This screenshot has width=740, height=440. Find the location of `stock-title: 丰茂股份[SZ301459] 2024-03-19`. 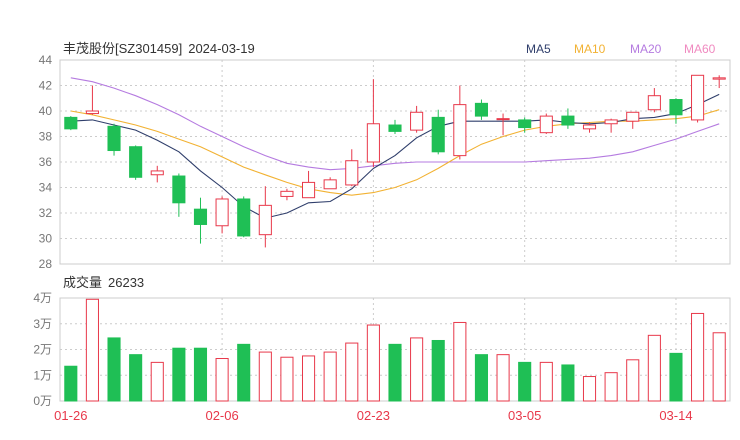

stock-title: 丰茂股份[SZ301459] 2024-03-19 is located at coordinates (159, 48).